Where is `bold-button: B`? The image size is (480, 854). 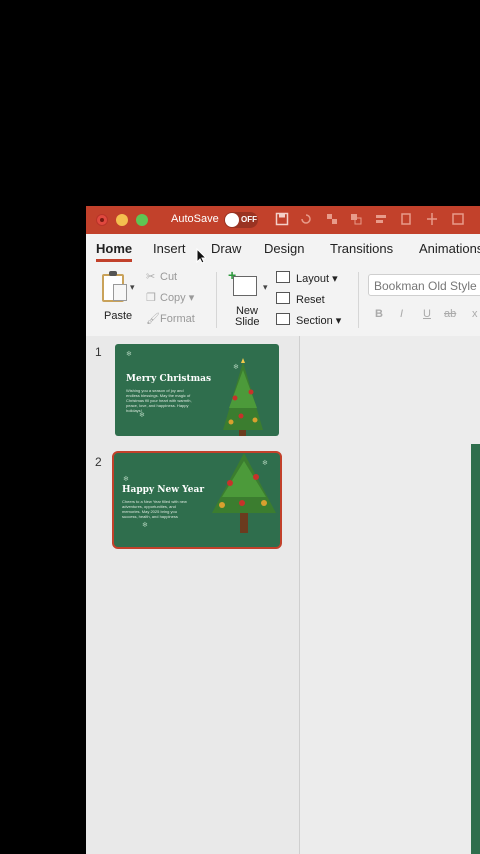 bold-button: B is located at coordinates (379, 314).